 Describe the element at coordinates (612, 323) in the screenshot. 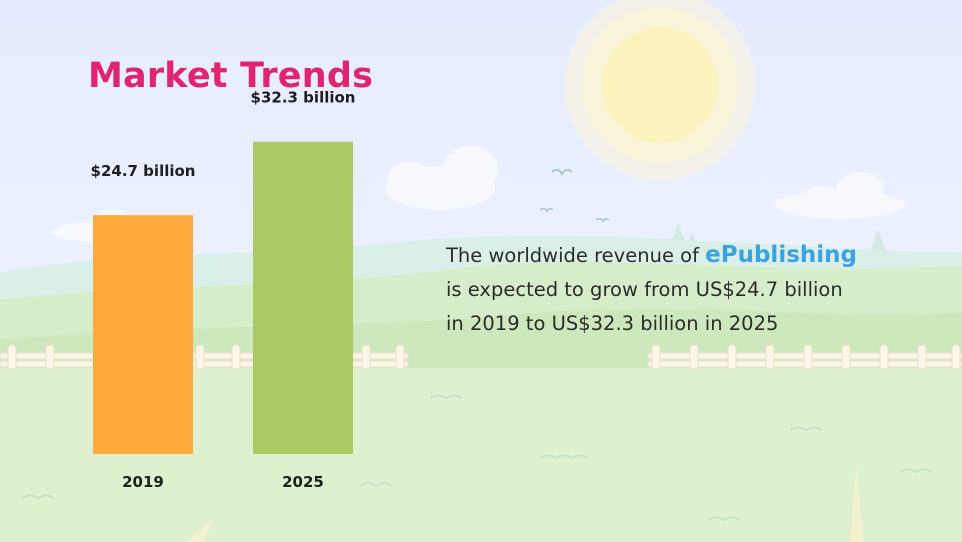

I see `description-line3: in 2019 to US$32.3 billion in 2025` at that location.